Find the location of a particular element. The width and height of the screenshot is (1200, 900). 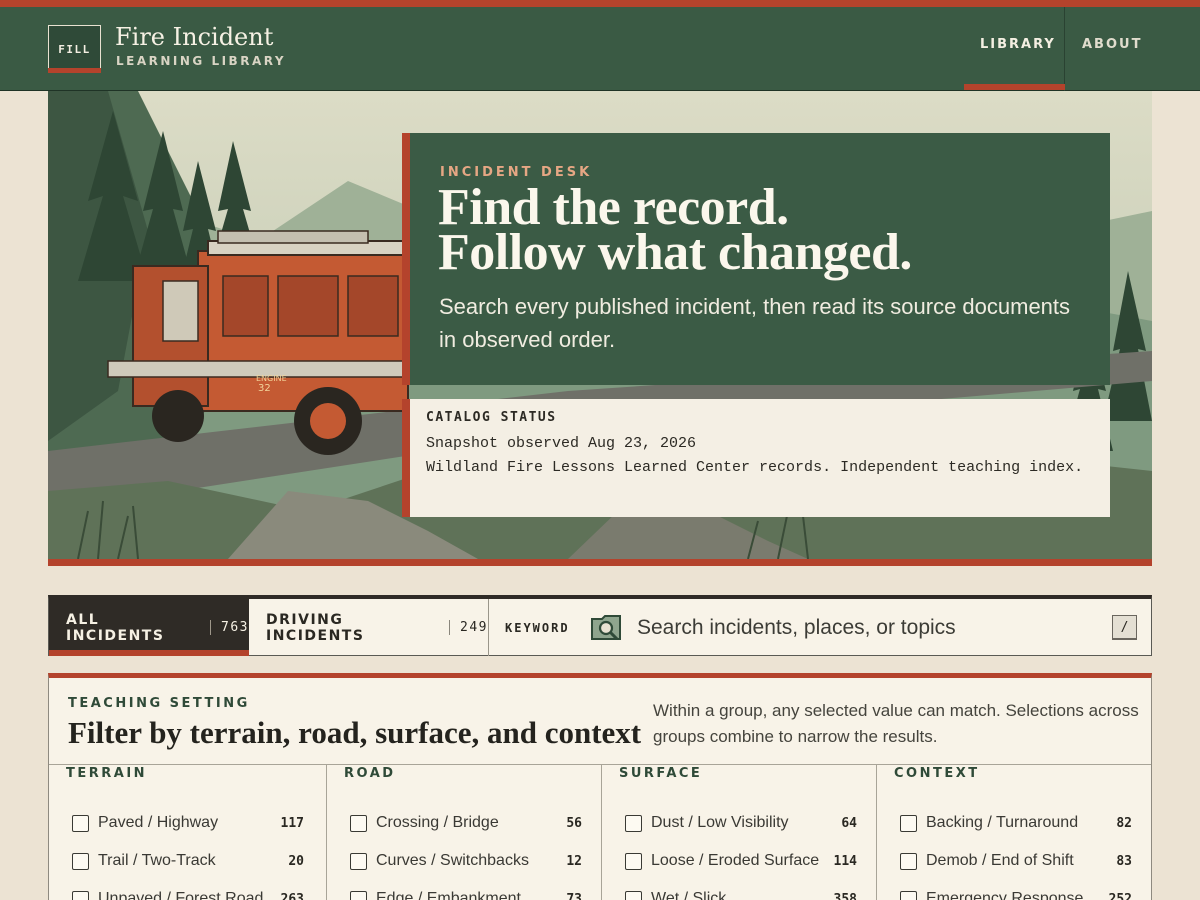

hero-heading: Find the record. Follow what changed. is located at coordinates (675, 230).